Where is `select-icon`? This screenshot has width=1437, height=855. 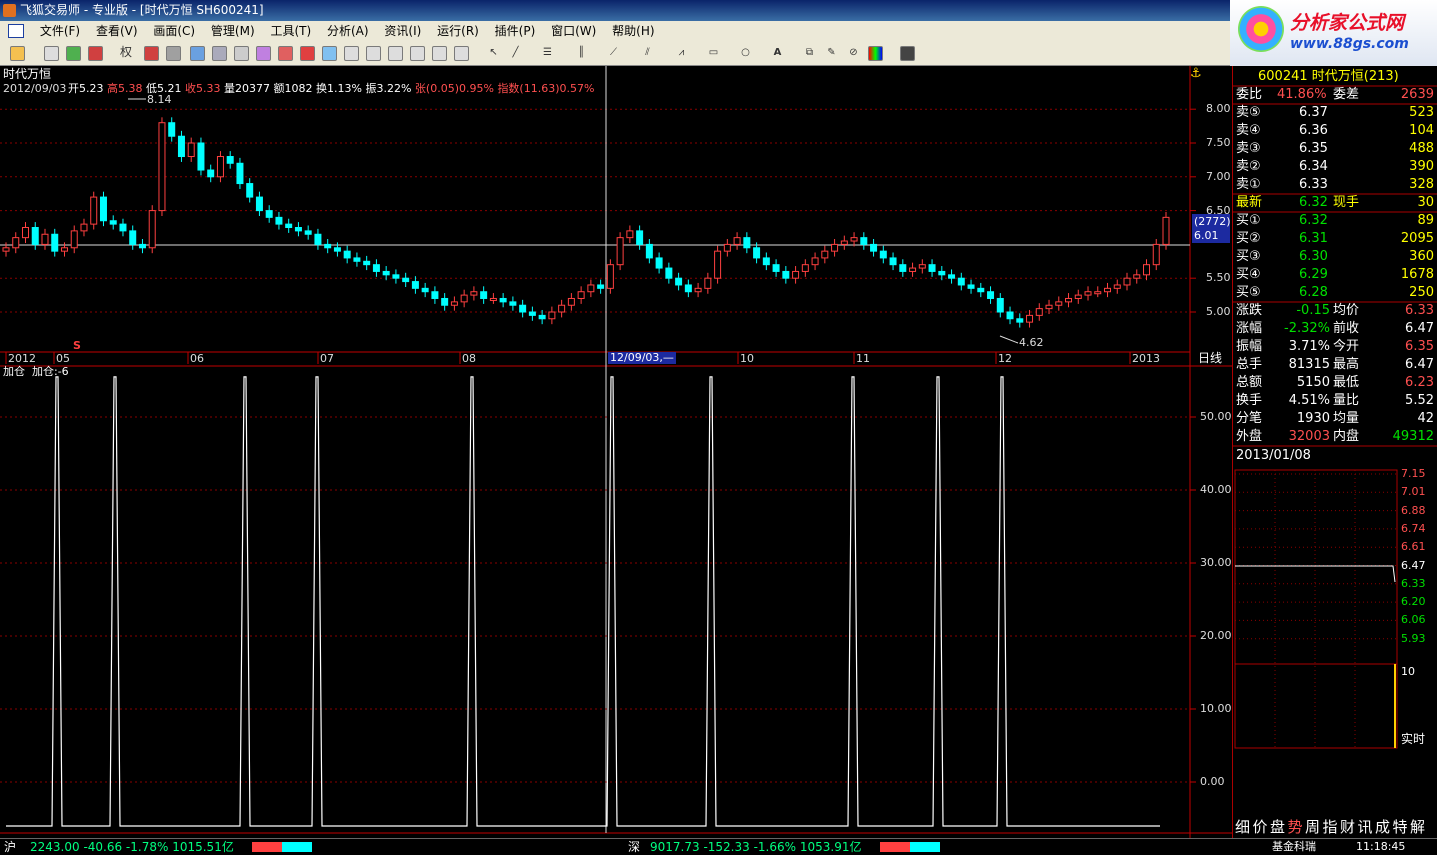
select-icon is located at coordinates (197, 53).